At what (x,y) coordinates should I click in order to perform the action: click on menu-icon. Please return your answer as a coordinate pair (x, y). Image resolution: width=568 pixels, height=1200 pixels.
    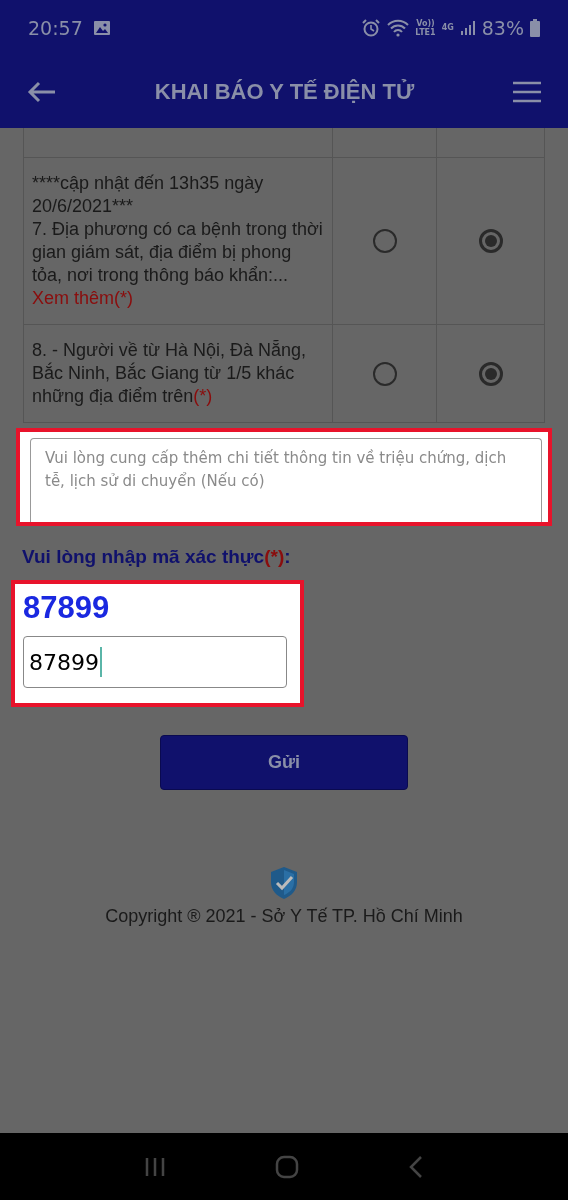
    Looking at the image, I should click on (527, 91).